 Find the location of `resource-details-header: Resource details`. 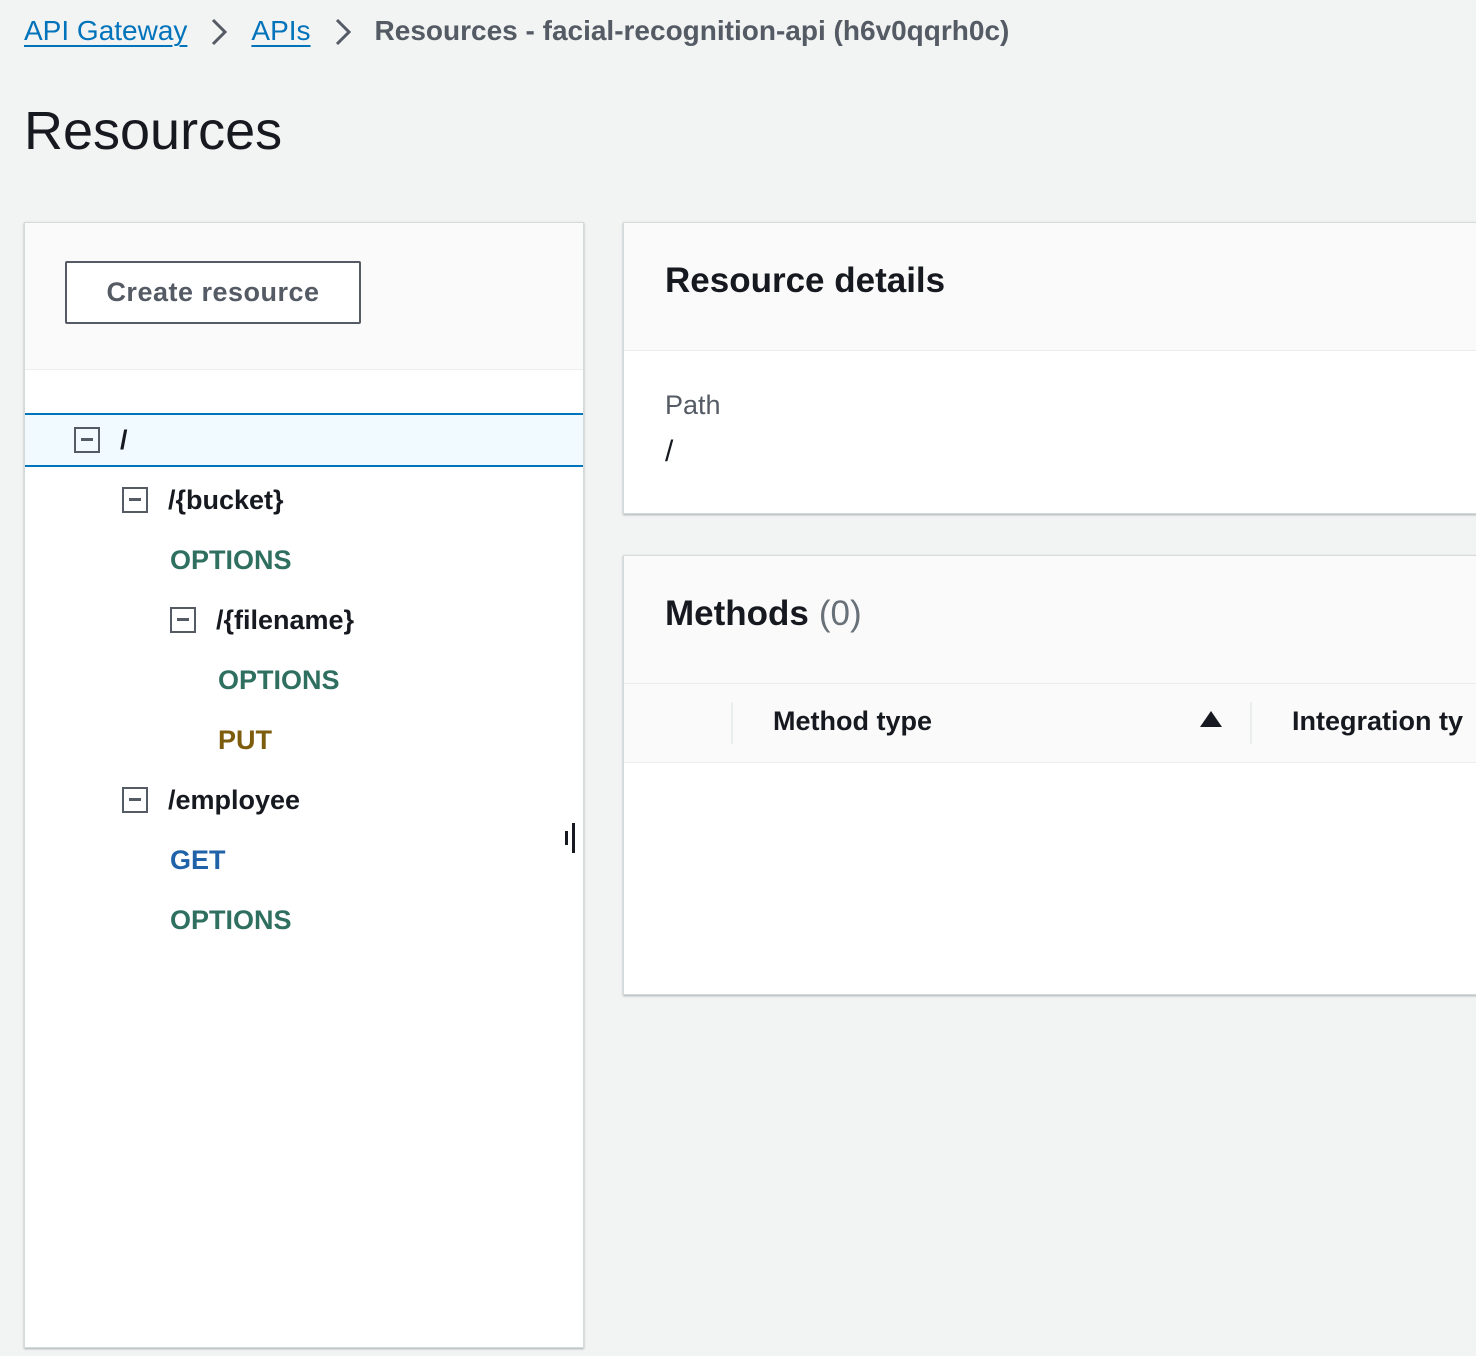

resource-details-header: Resource details is located at coordinates (1050, 287).